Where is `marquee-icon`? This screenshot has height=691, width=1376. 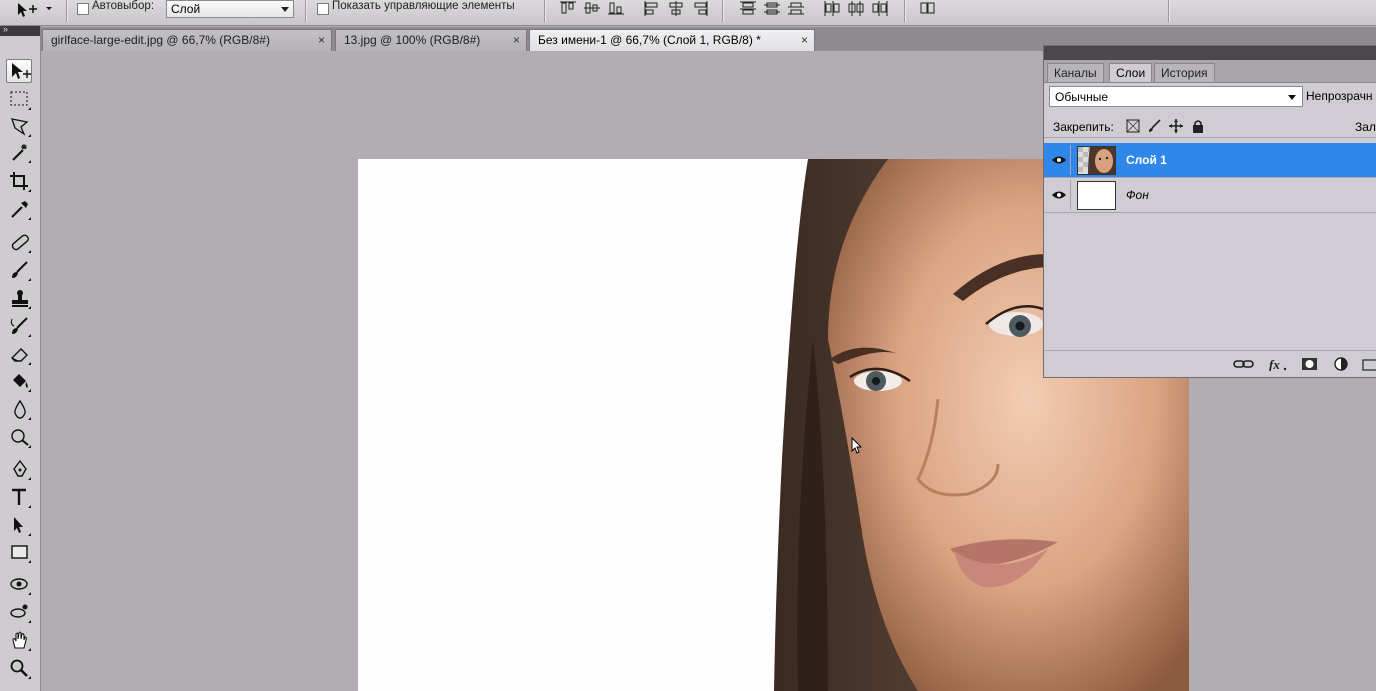 marquee-icon is located at coordinates (19, 98).